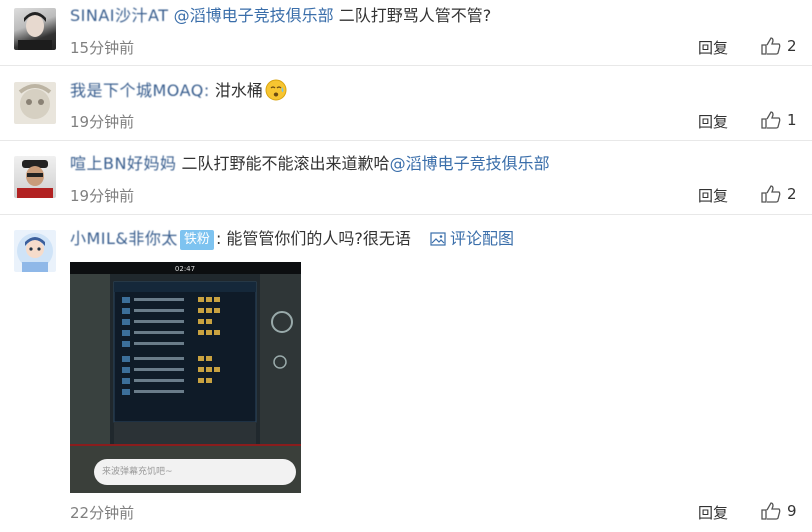 The height and width of the screenshot is (532, 812). Describe the element at coordinates (415, 15) in the screenshot. I see `comment-text: 二队打野骂人管不管?` at that location.